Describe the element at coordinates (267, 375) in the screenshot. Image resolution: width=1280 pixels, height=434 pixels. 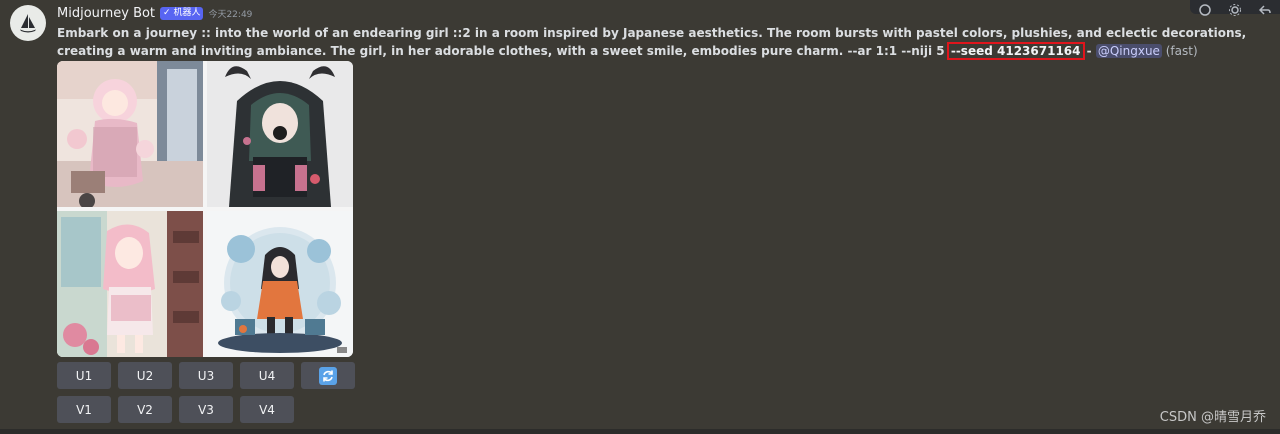
I see `upscale-button-u4: U4` at that location.